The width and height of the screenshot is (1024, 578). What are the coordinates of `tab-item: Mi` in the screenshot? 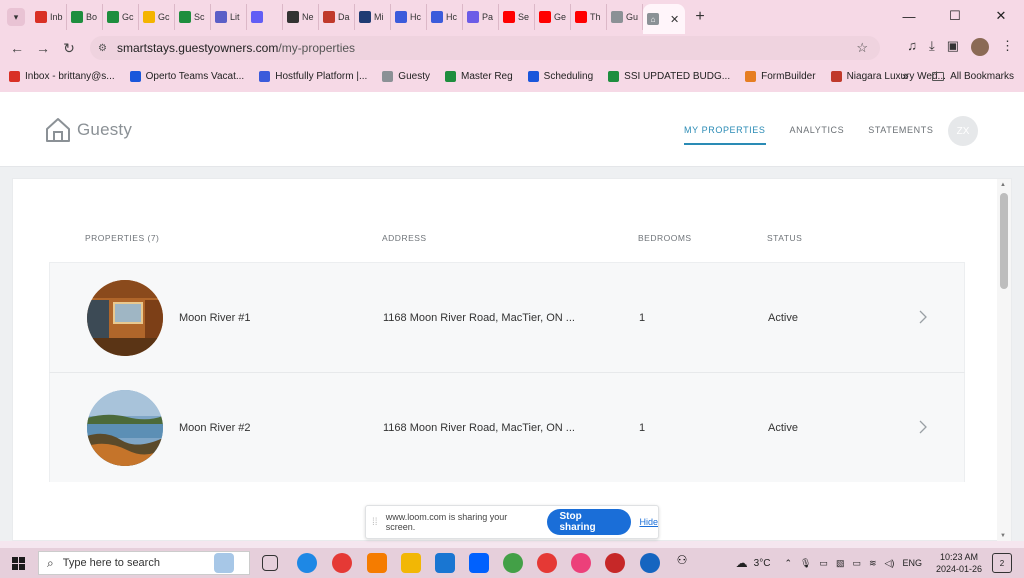 It's located at (373, 17).